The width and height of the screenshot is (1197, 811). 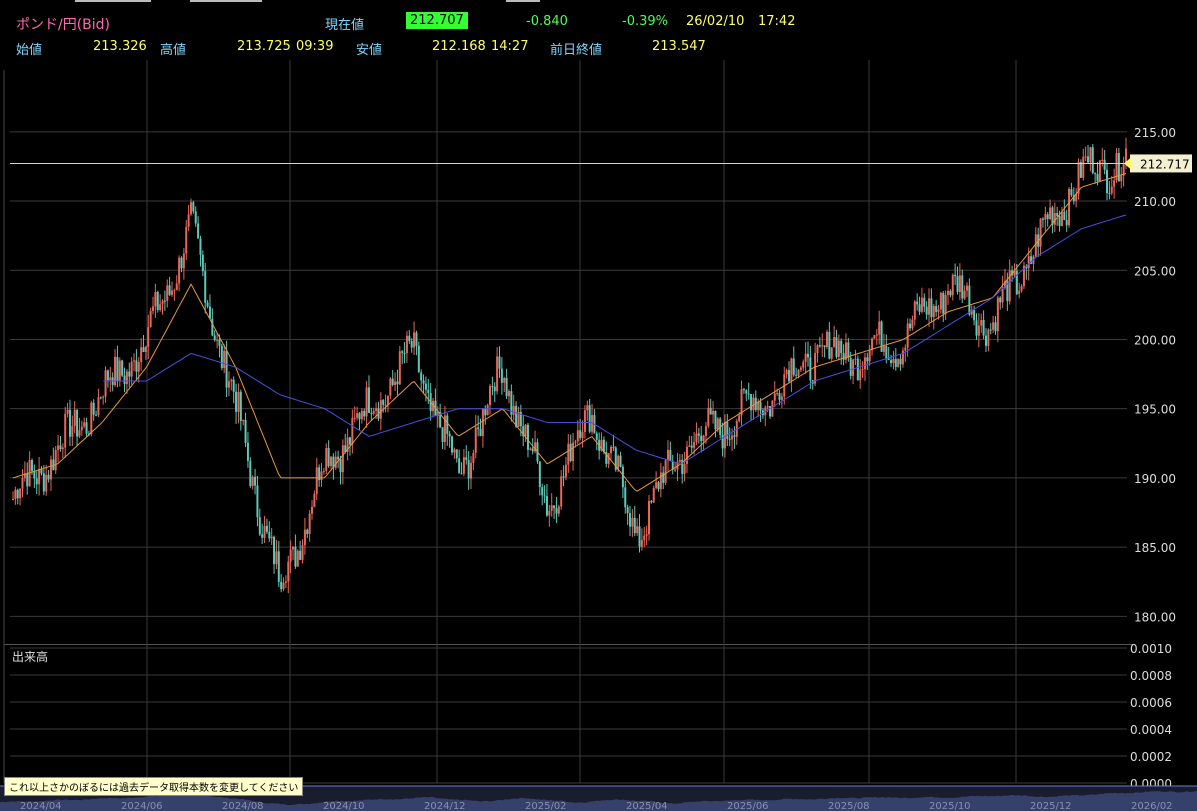 I want to click on date: 26/02/10, so click(x=715, y=21).